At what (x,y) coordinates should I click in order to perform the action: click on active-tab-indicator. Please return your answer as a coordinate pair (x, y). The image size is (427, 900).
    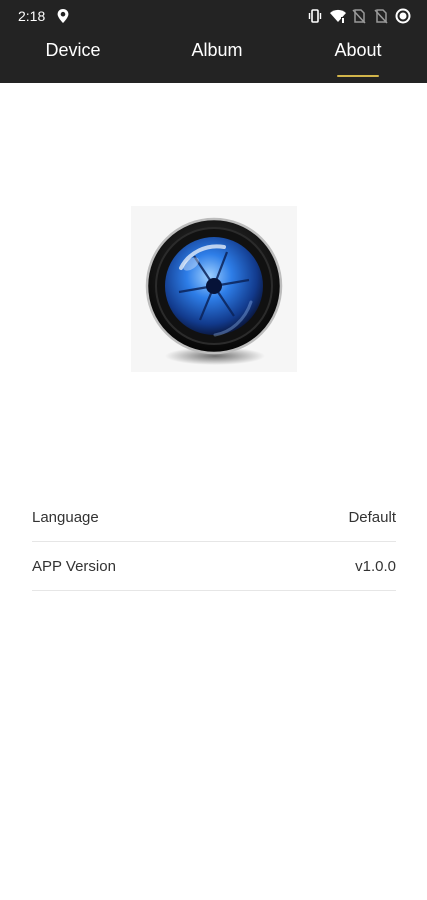
    Looking at the image, I should click on (358, 76).